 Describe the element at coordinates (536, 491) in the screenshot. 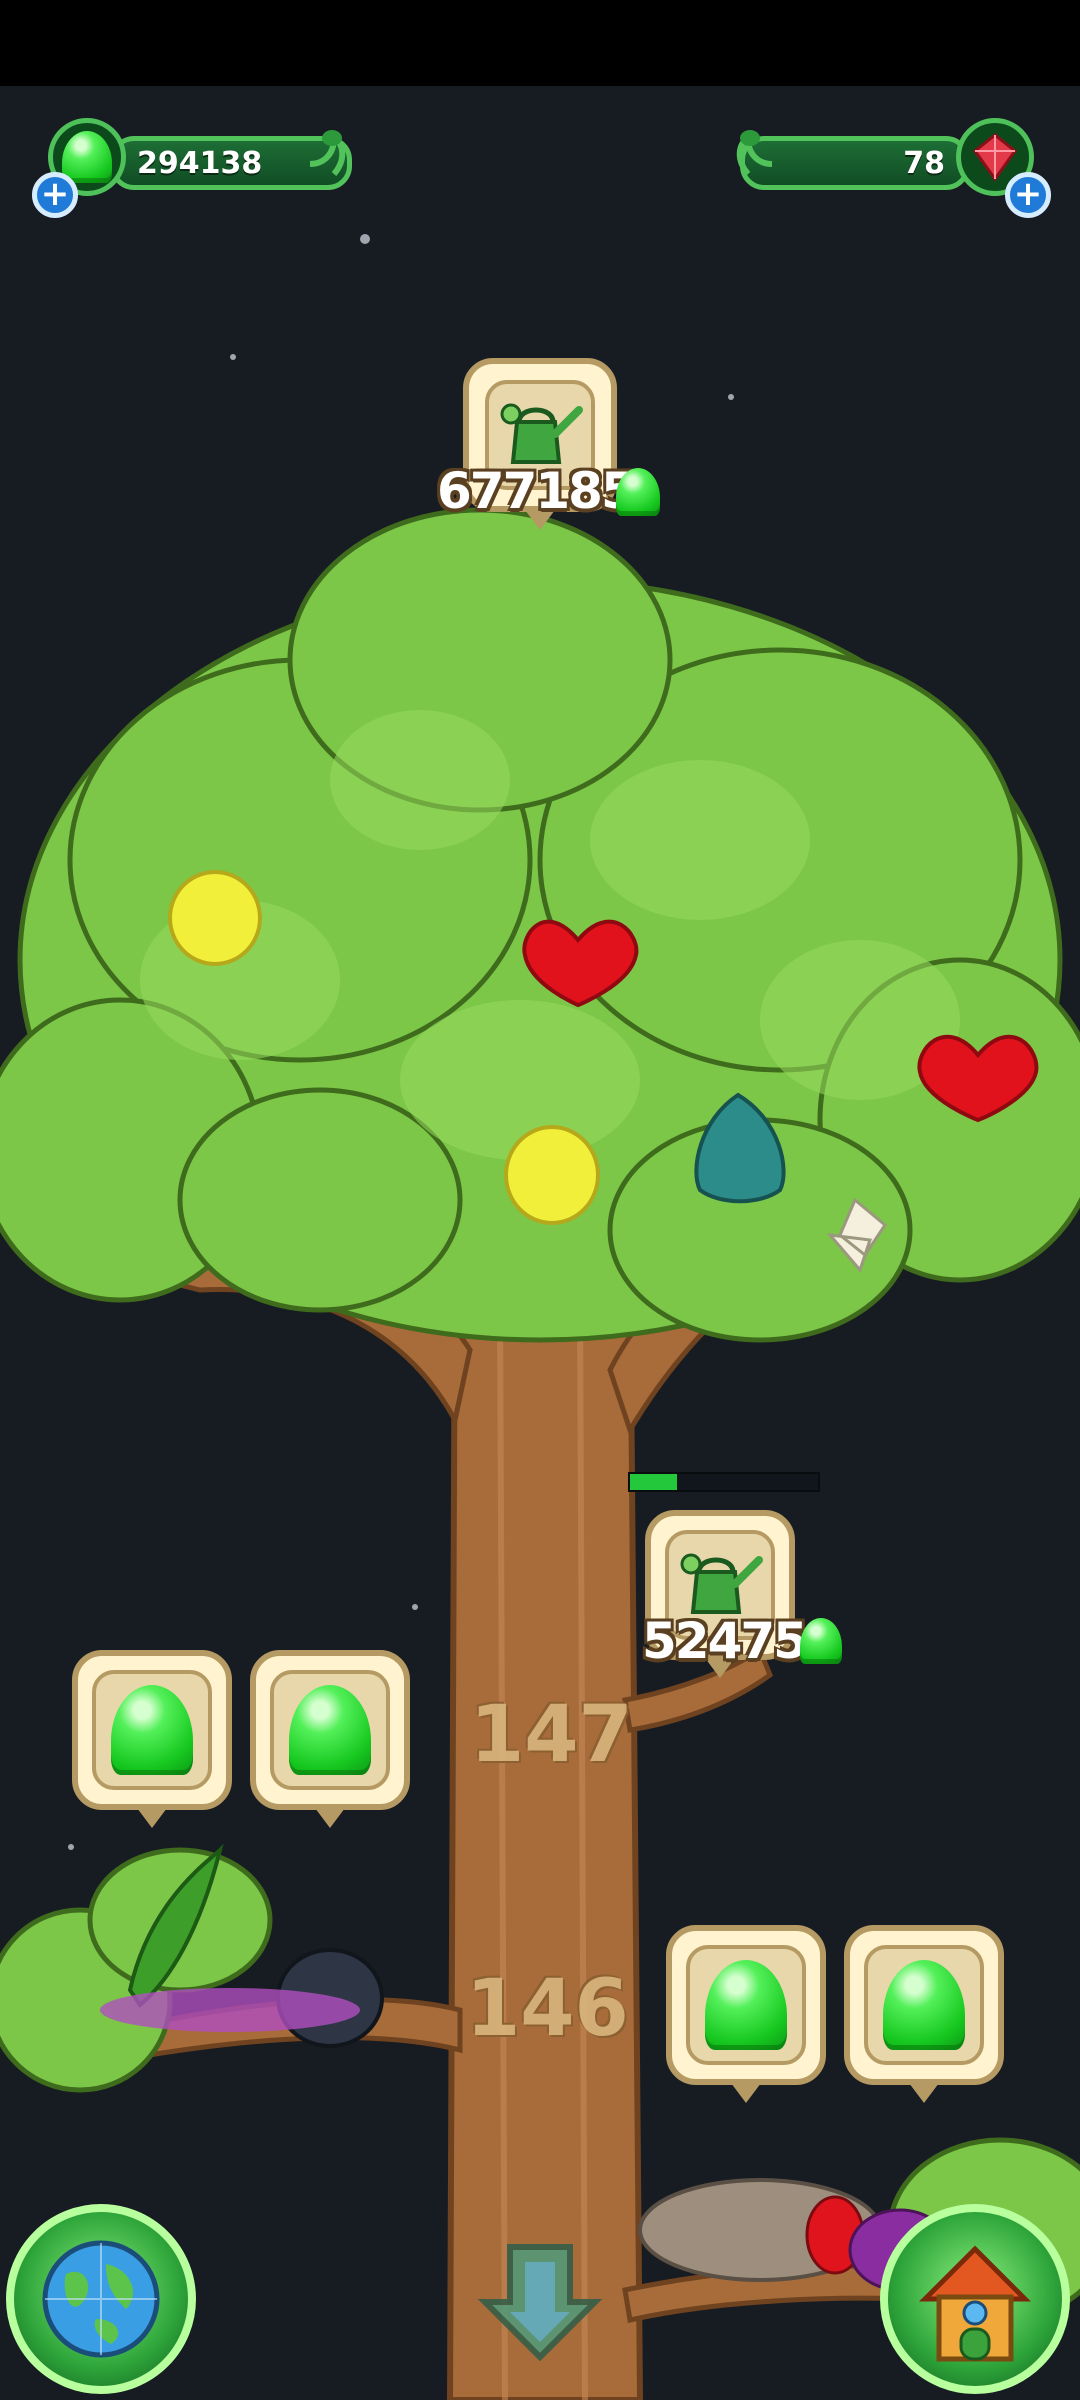

I see `upgrade-cost: 677185` at that location.